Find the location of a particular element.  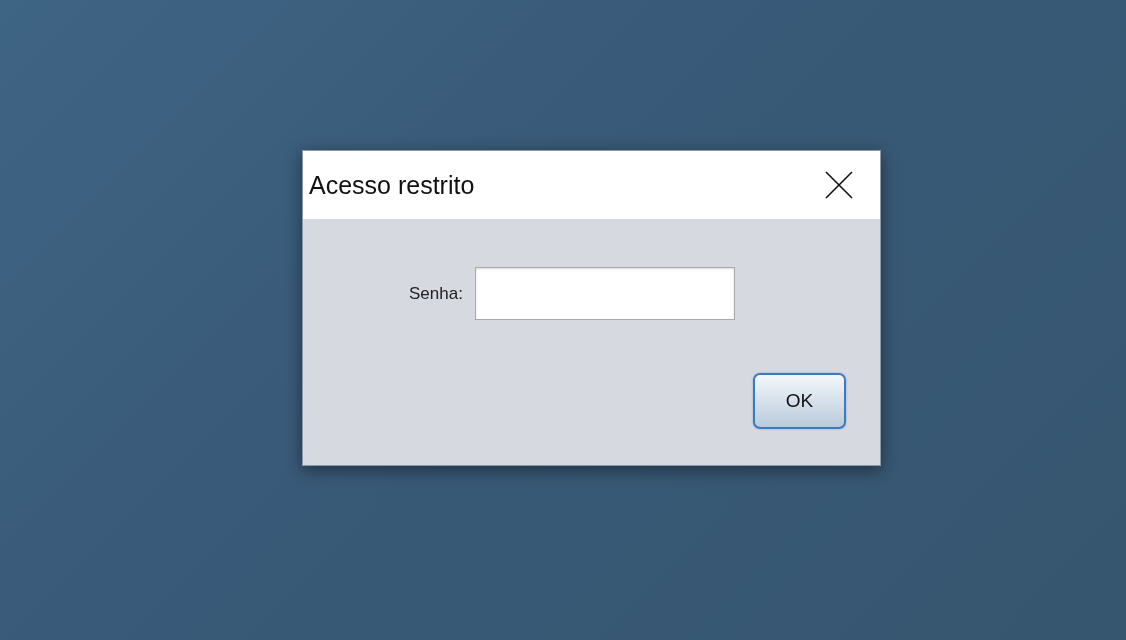

close-button is located at coordinates (839, 185).